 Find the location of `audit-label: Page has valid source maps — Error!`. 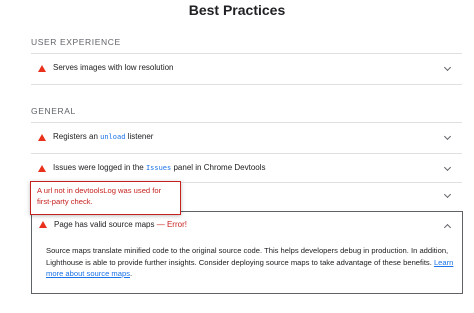

audit-label: Page has valid source maps — Error! is located at coordinates (120, 224).